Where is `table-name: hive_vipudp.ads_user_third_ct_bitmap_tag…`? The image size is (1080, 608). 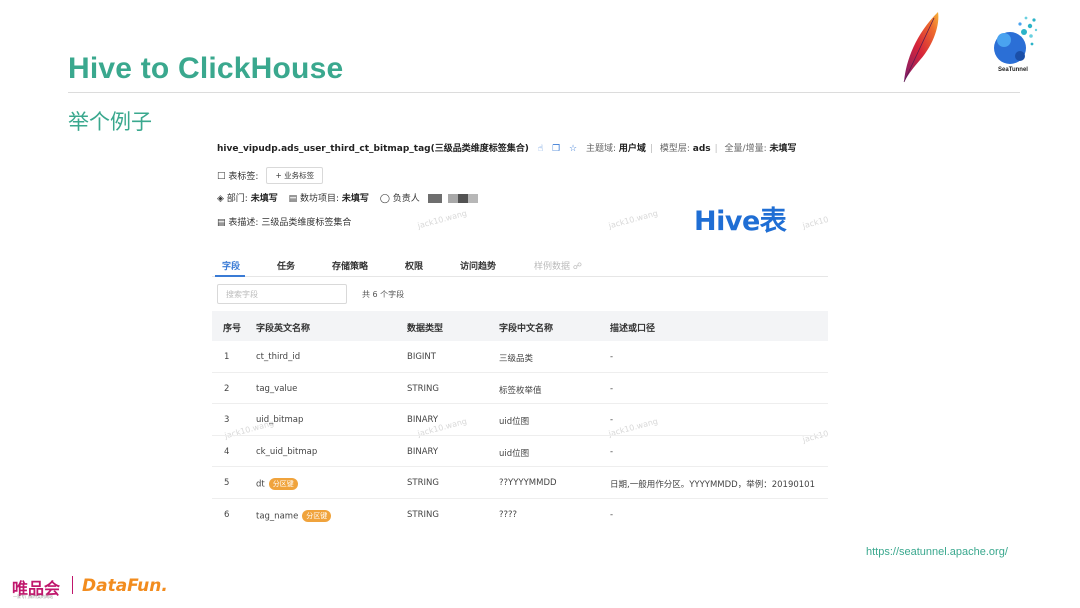
table-name: hive_vipudp.ads_user_third_ct_bitmap_tag… is located at coordinates (373, 149).